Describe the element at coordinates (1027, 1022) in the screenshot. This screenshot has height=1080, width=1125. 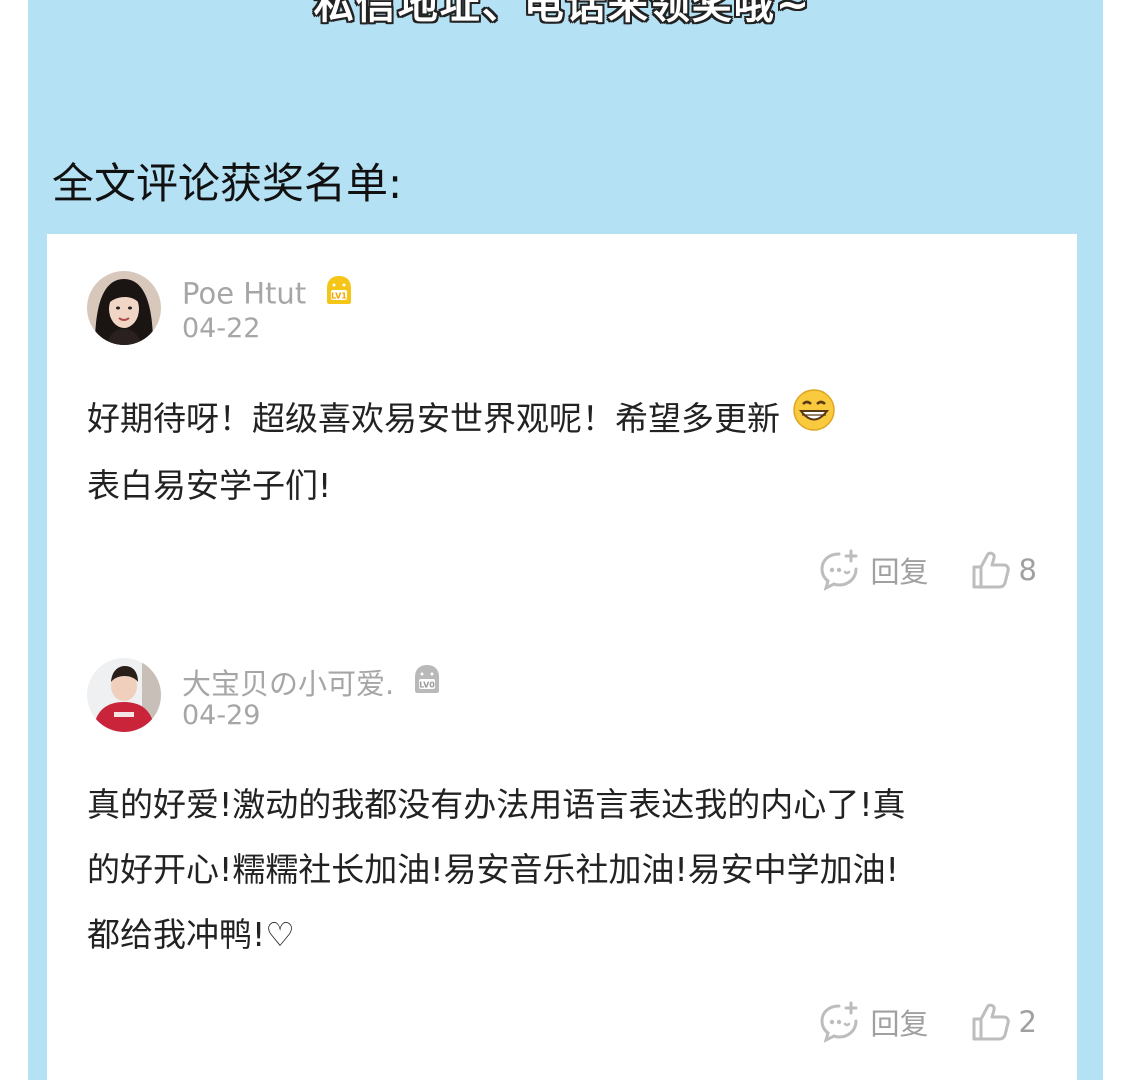
I see `like-count: 2` at that location.